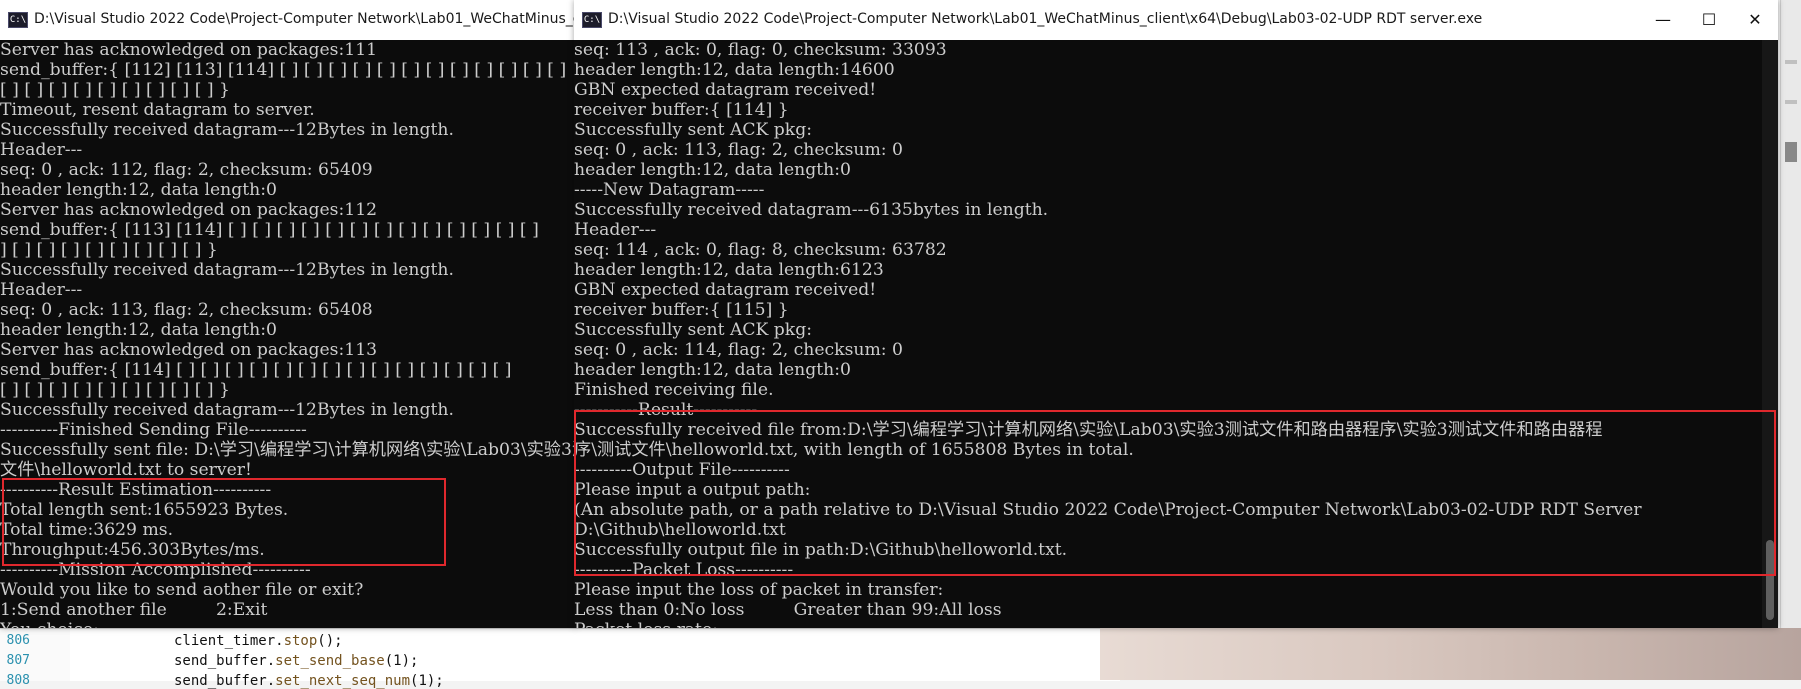 The image size is (1801, 689). I want to click on console-line: Please input a output path:, so click(692, 490).